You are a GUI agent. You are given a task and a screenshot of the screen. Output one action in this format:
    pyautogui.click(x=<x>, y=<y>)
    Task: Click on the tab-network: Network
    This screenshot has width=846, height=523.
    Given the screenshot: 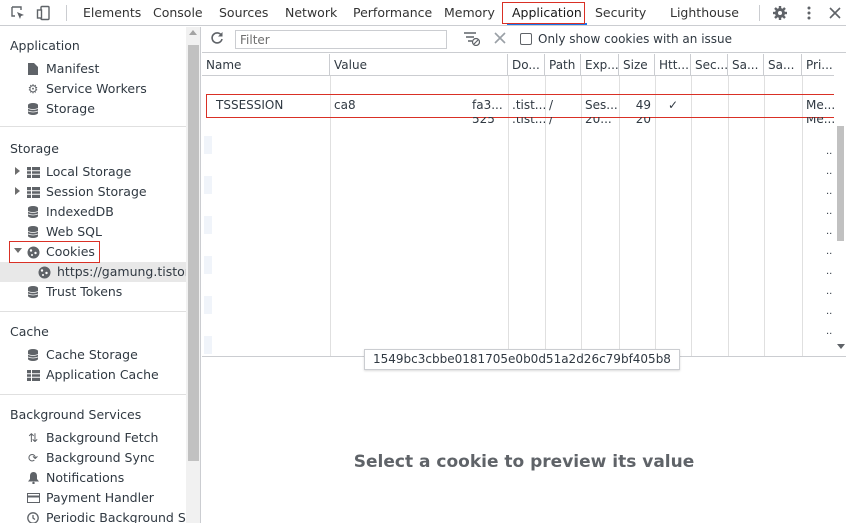 What is the action you would take?
    pyautogui.click(x=311, y=13)
    